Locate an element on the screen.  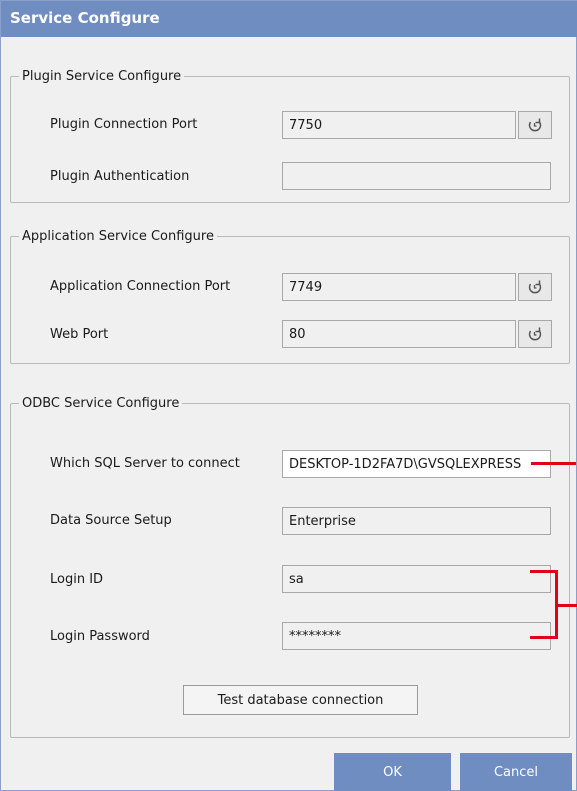
title-bar: Service Configure is located at coordinates (289, 19).